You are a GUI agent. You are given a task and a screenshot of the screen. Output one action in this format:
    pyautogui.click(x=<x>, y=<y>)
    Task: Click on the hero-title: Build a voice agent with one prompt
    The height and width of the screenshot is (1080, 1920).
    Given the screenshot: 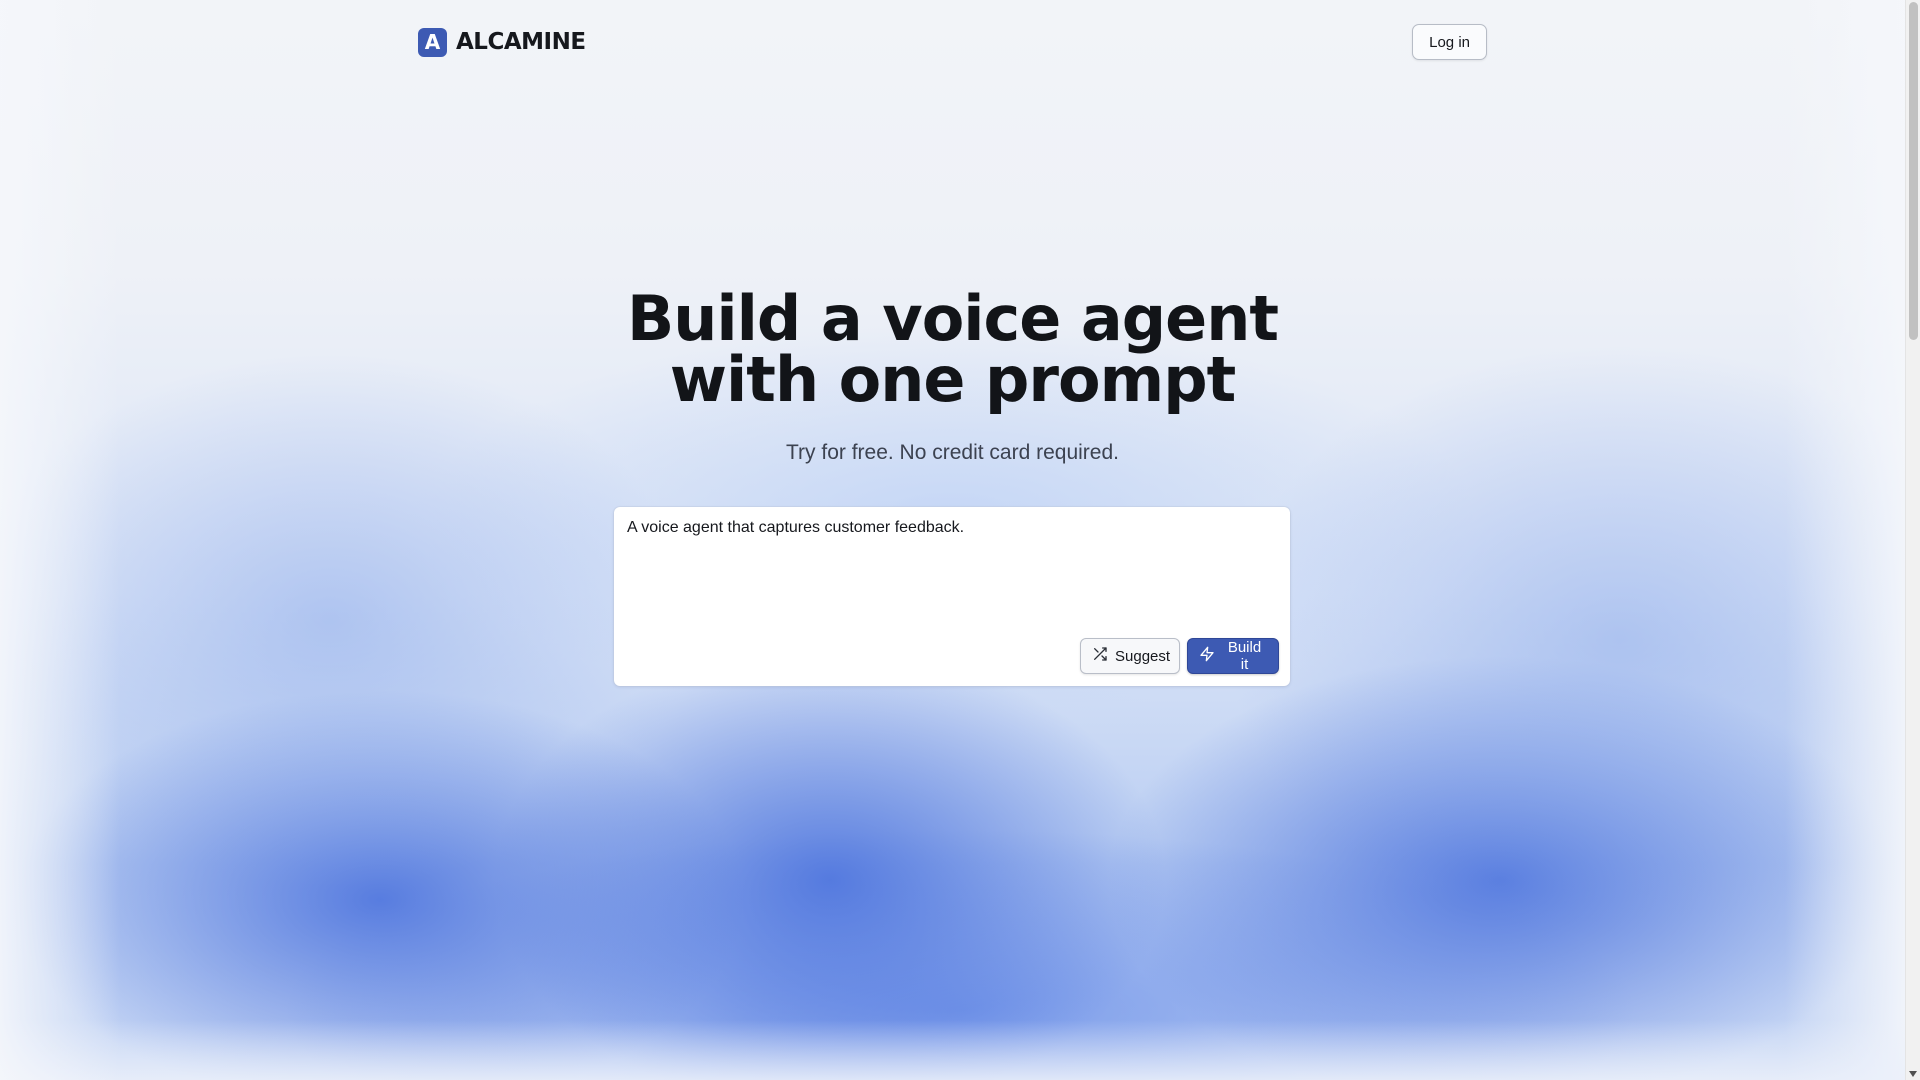 What is the action you would take?
    pyautogui.click(x=952, y=349)
    